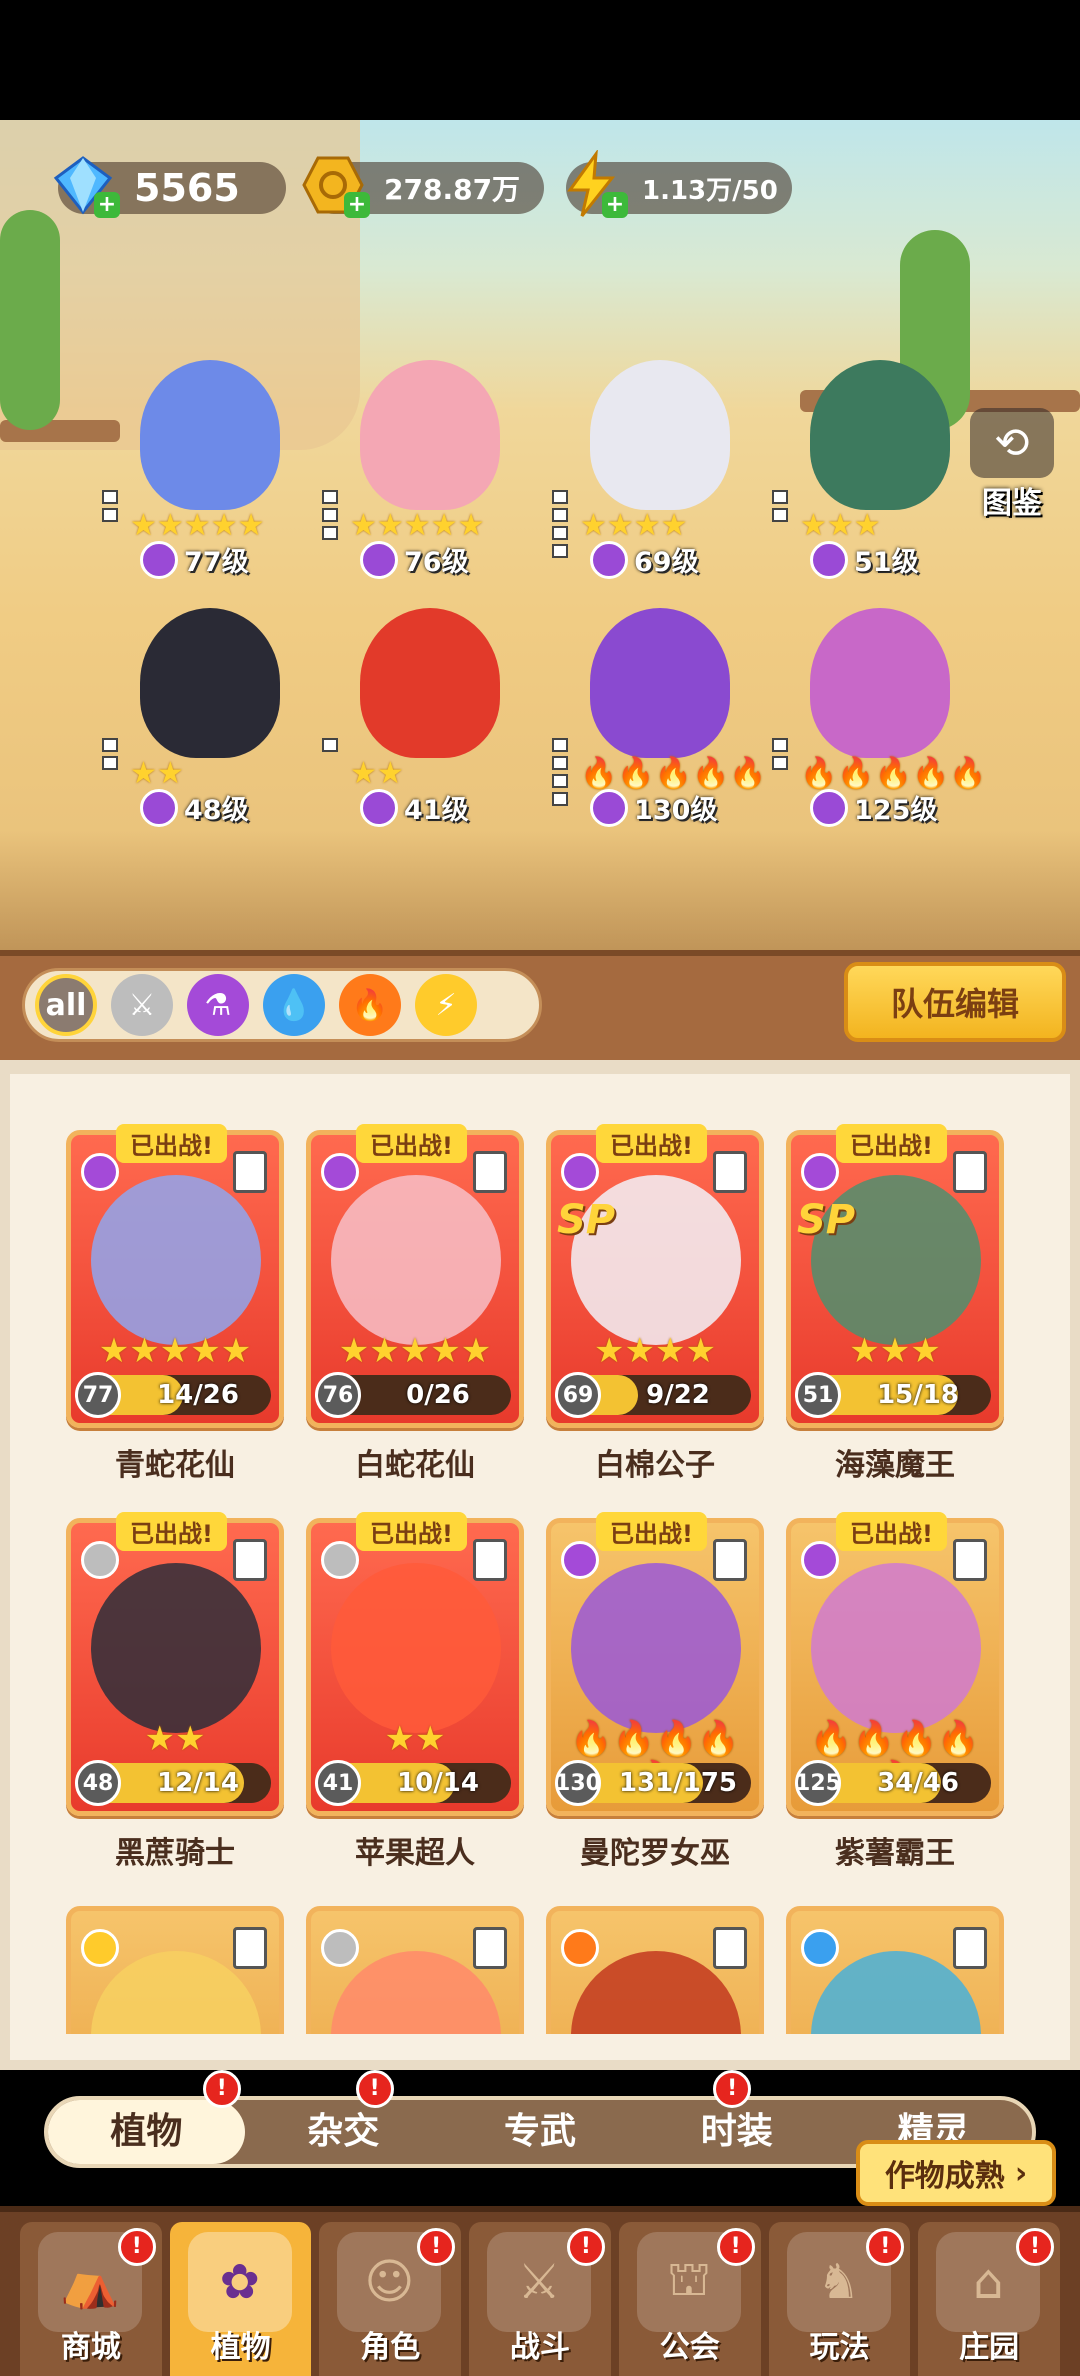 The width and height of the screenshot is (1080, 2376). What do you see at coordinates (415, 1465) in the screenshot?
I see `card-name: 白蛇花仙` at bounding box center [415, 1465].